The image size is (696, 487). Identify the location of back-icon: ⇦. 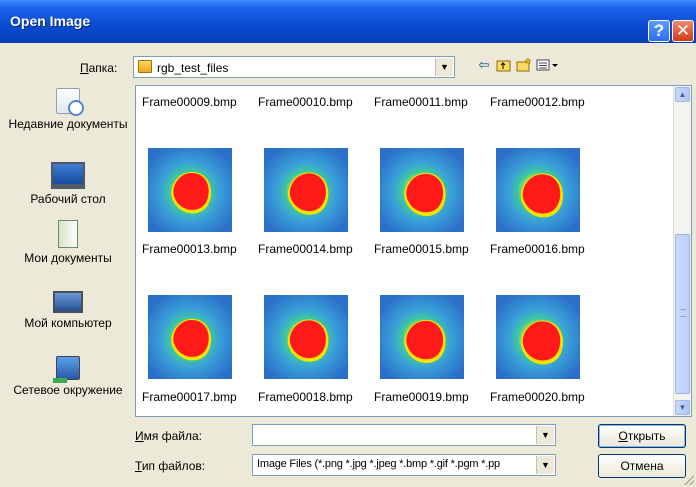
(484, 65).